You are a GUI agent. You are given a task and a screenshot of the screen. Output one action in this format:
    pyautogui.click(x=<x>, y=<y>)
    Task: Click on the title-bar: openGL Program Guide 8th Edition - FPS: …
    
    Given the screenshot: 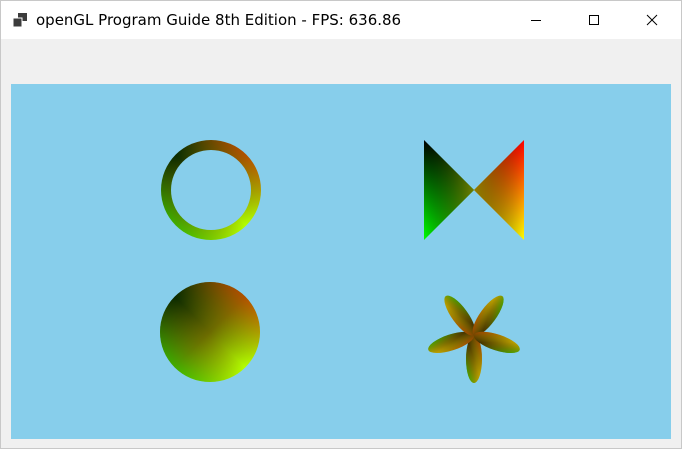 What is the action you would take?
    pyautogui.click(x=341, y=20)
    